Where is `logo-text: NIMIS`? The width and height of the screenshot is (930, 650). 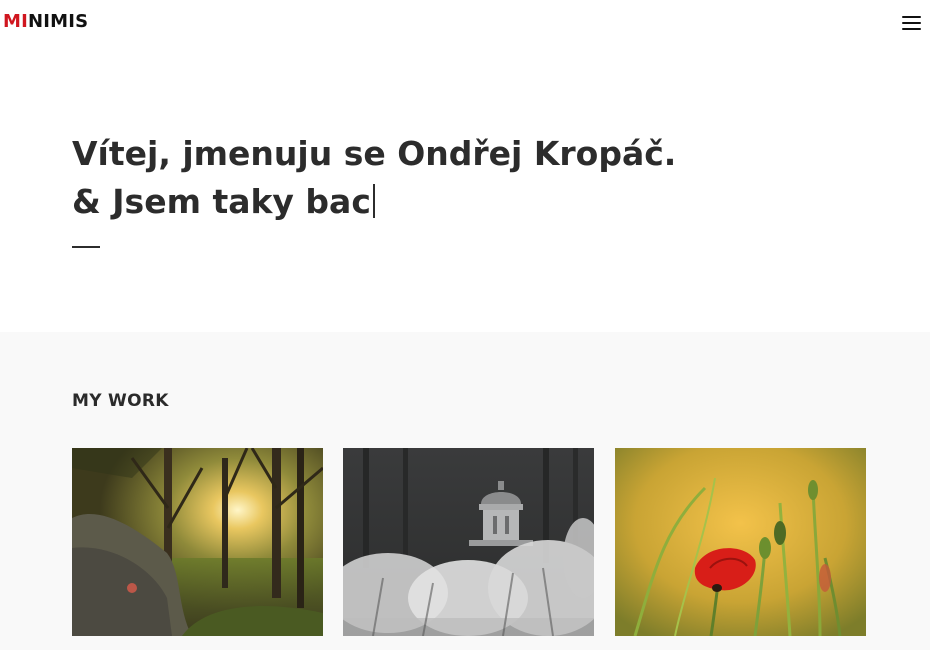 logo-text: NIMIS is located at coordinates (58, 21).